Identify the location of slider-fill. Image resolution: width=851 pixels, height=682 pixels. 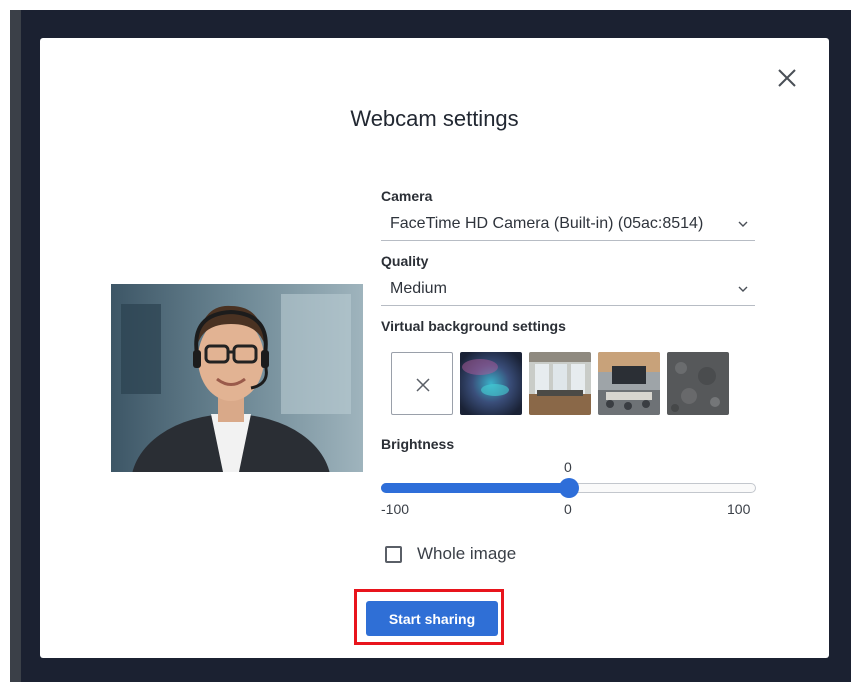
(475, 488).